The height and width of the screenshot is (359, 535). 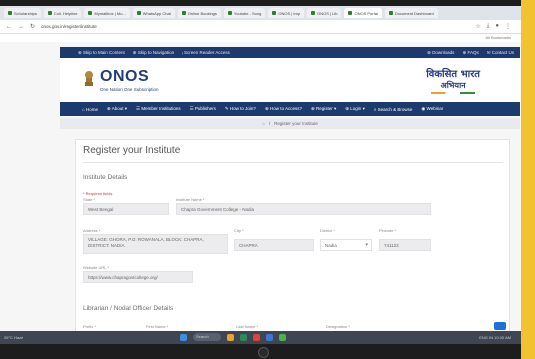 What do you see at coordinates (124, 77) in the screenshot?
I see `onos-logo: ONOS` at bounding box center [124, 77].